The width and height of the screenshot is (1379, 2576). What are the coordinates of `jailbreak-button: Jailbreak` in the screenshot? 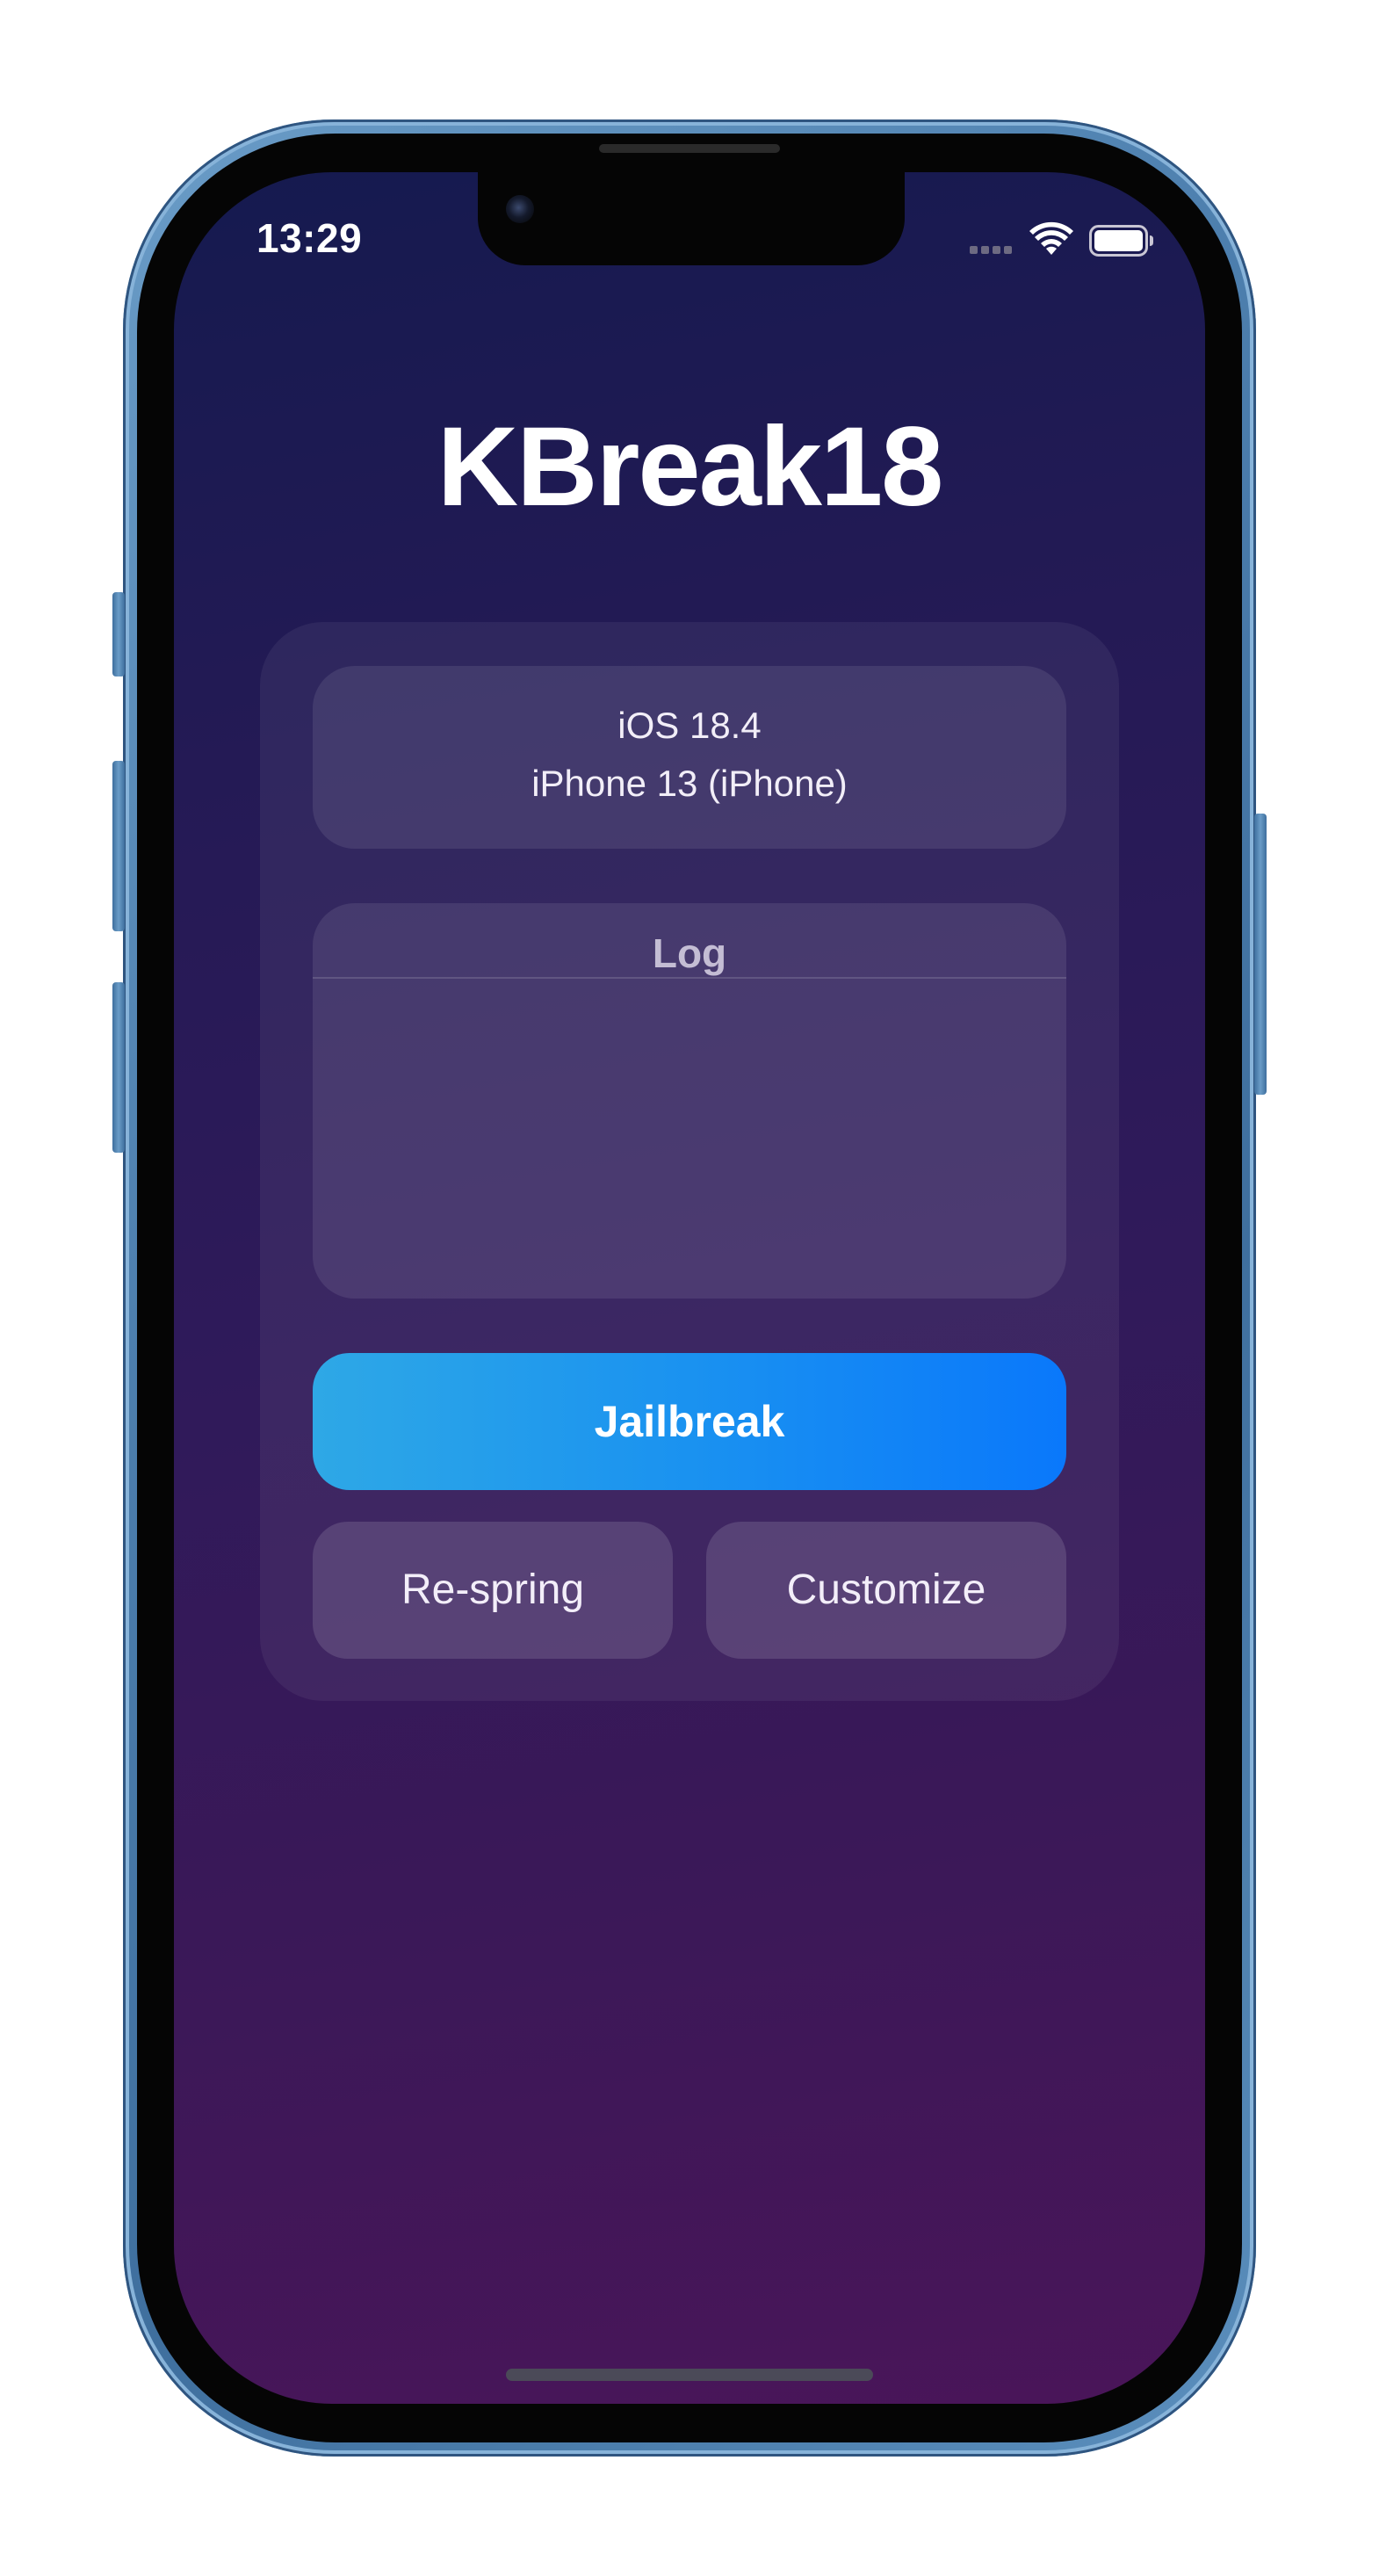 It's located at (689, 1421).